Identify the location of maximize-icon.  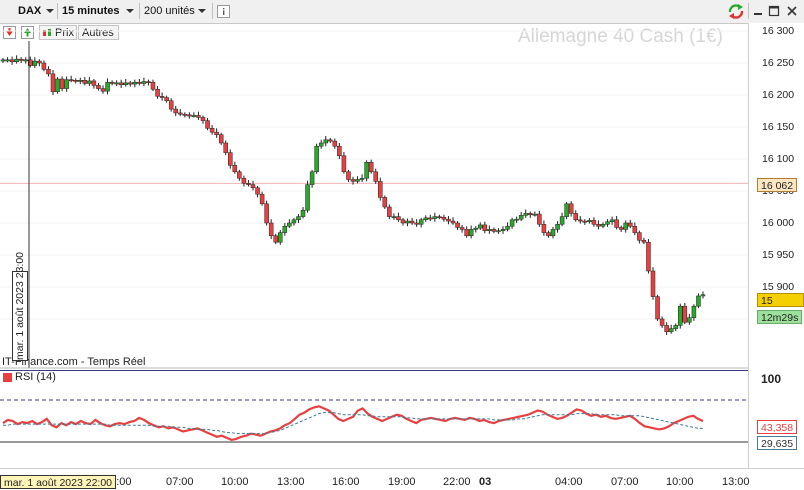
(774, 11).